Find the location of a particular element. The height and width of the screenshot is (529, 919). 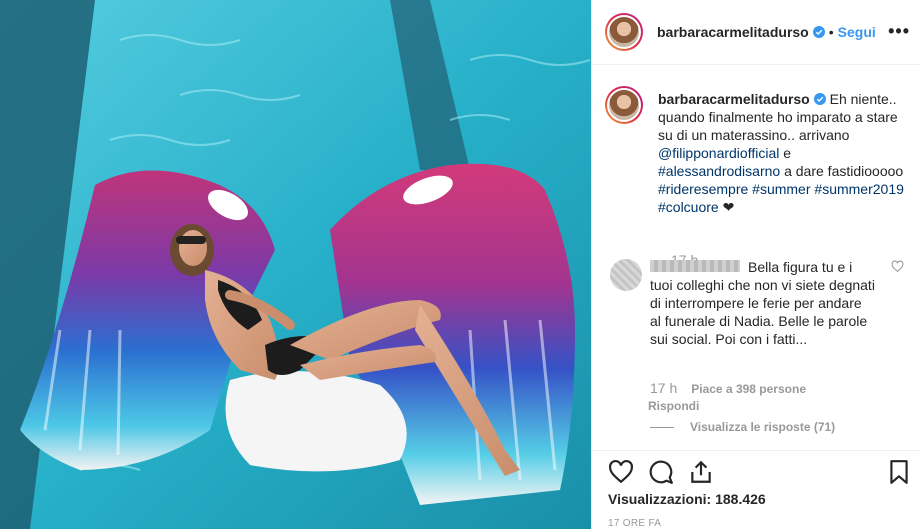

bookmark-icon is located at coordinates (899, 472).